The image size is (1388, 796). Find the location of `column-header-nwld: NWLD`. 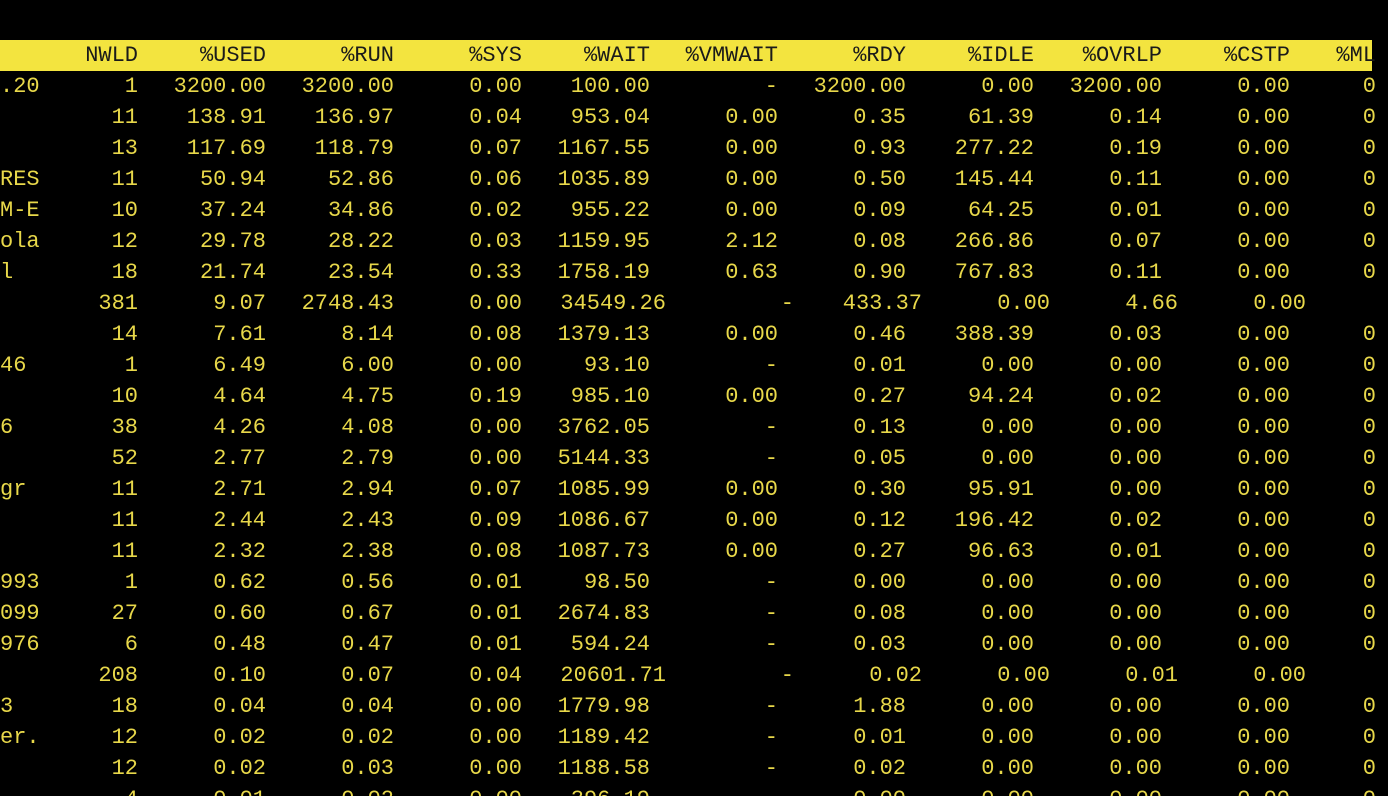

column-header-nwld: NWLD is located at coordinates (99, 55).